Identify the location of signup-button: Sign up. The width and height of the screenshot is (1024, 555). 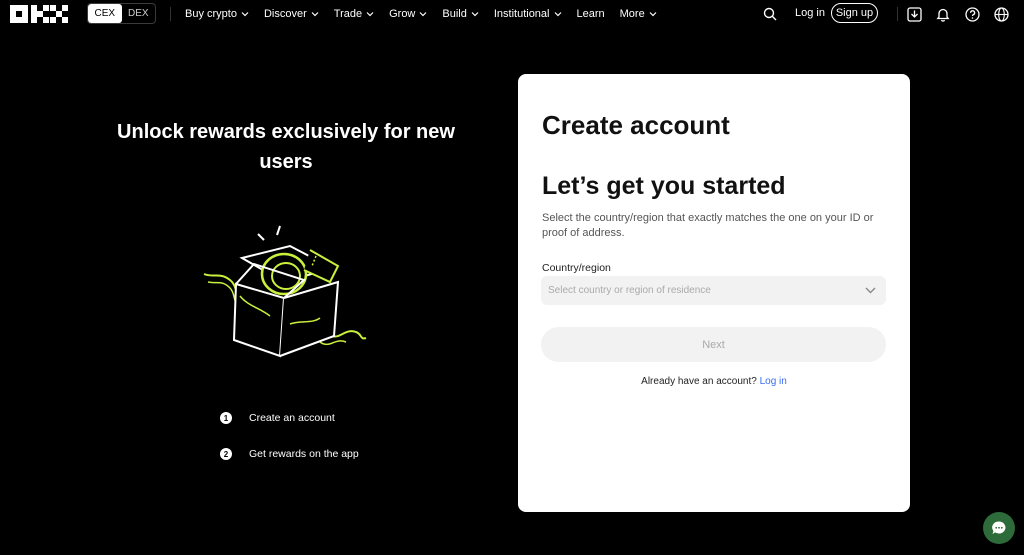
(854, 13).